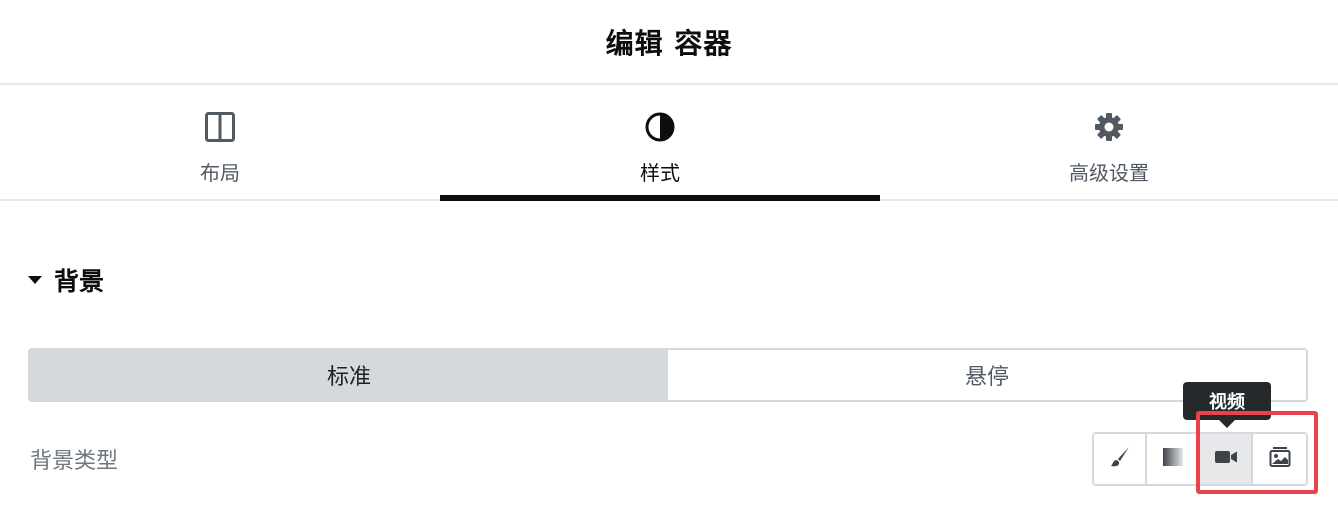 This screenshot has width=1338, height=520. I want to click on background-type-label: 背景类型, so click(74, 461).